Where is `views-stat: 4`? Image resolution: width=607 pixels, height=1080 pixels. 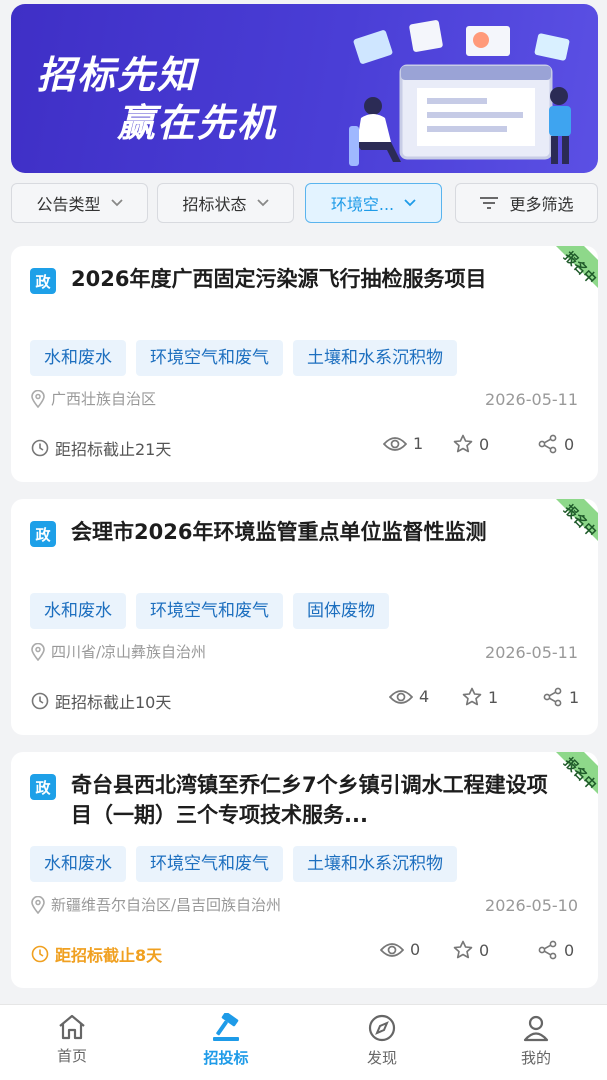 views-stat: 4 is located at coordinates (409, 696).